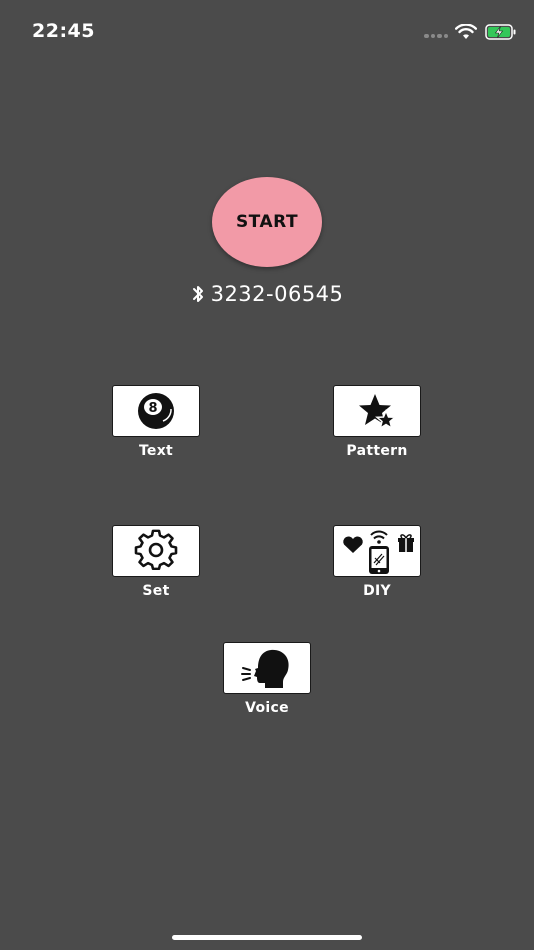  I want to click on pattern-tile-box, so click(377, 411).